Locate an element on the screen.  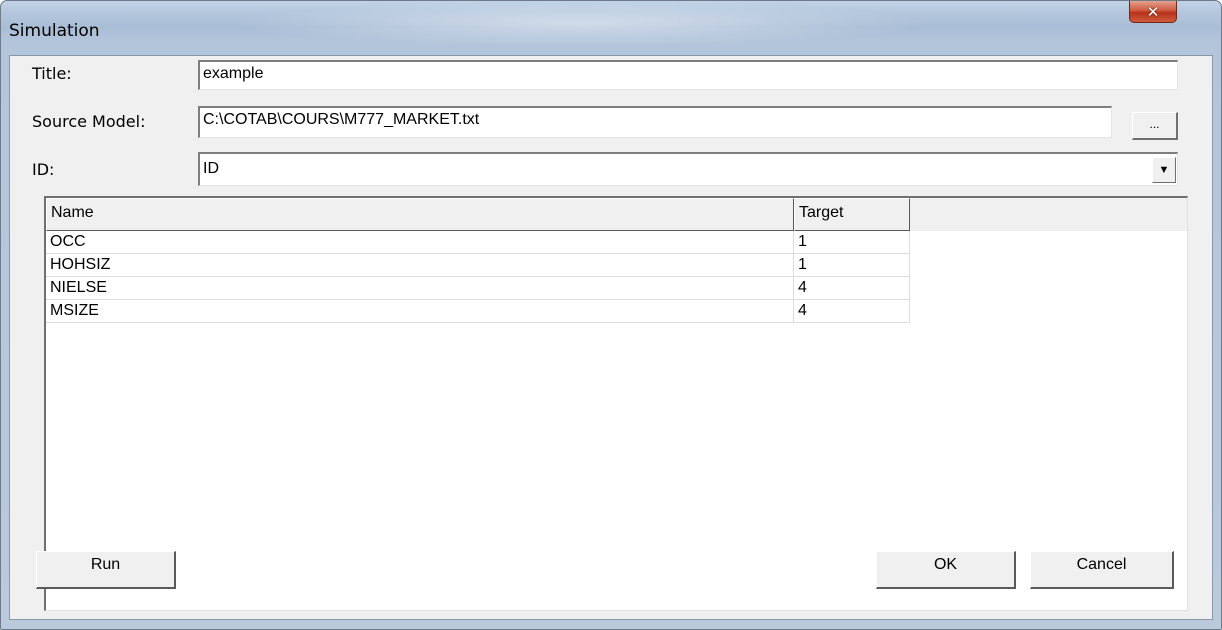
titlebar-sheen is located at coordinates (581, 23).